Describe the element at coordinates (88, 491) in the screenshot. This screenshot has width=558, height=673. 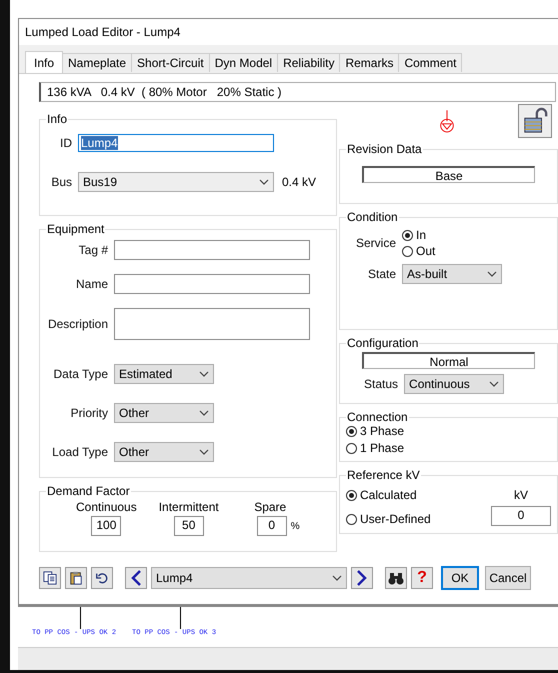
I see `group-title: Demand Factor` at that location.